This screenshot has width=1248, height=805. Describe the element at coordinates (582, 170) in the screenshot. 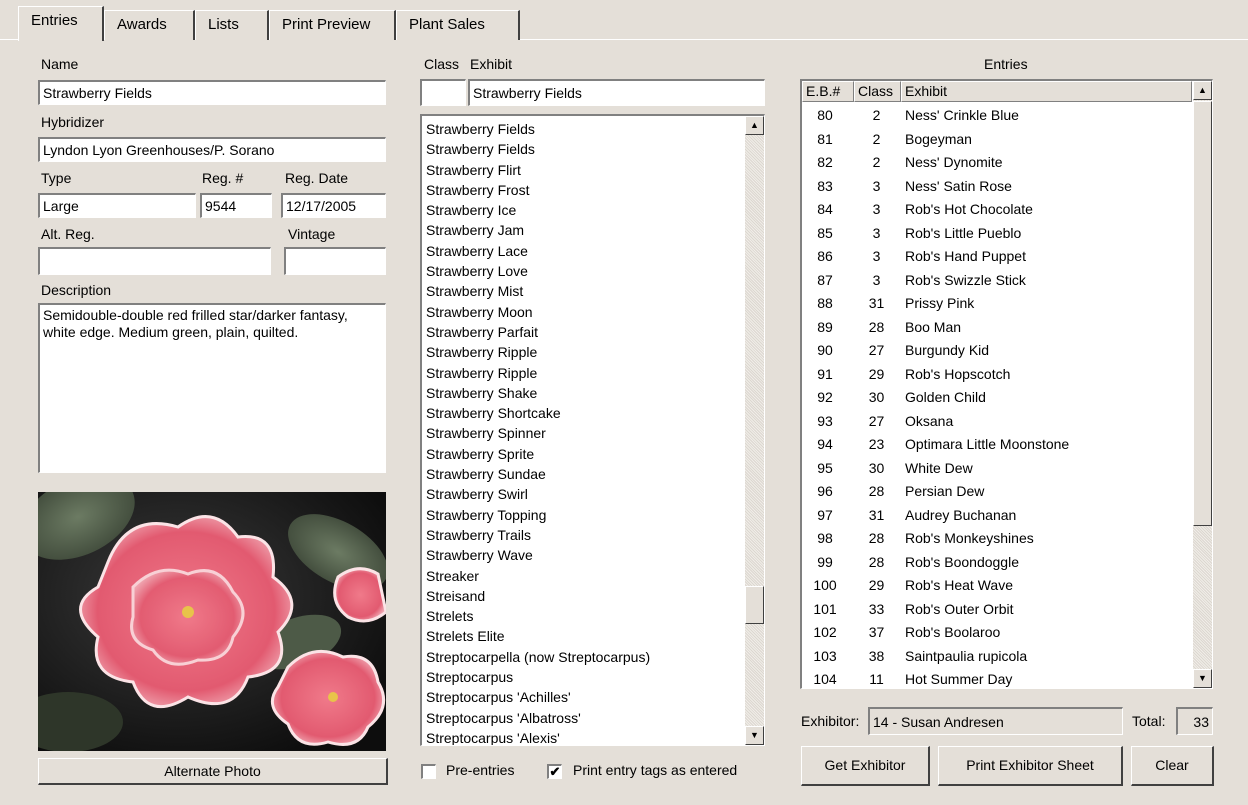

I see `list-item: Strawberry Flirt` at that location.